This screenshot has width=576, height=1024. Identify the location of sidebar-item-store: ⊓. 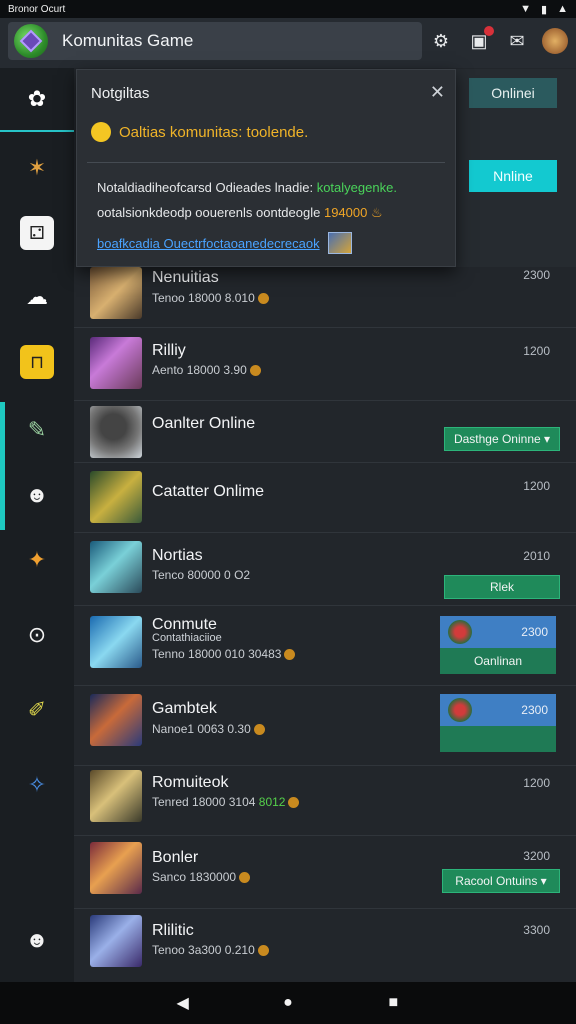
(37, 362).